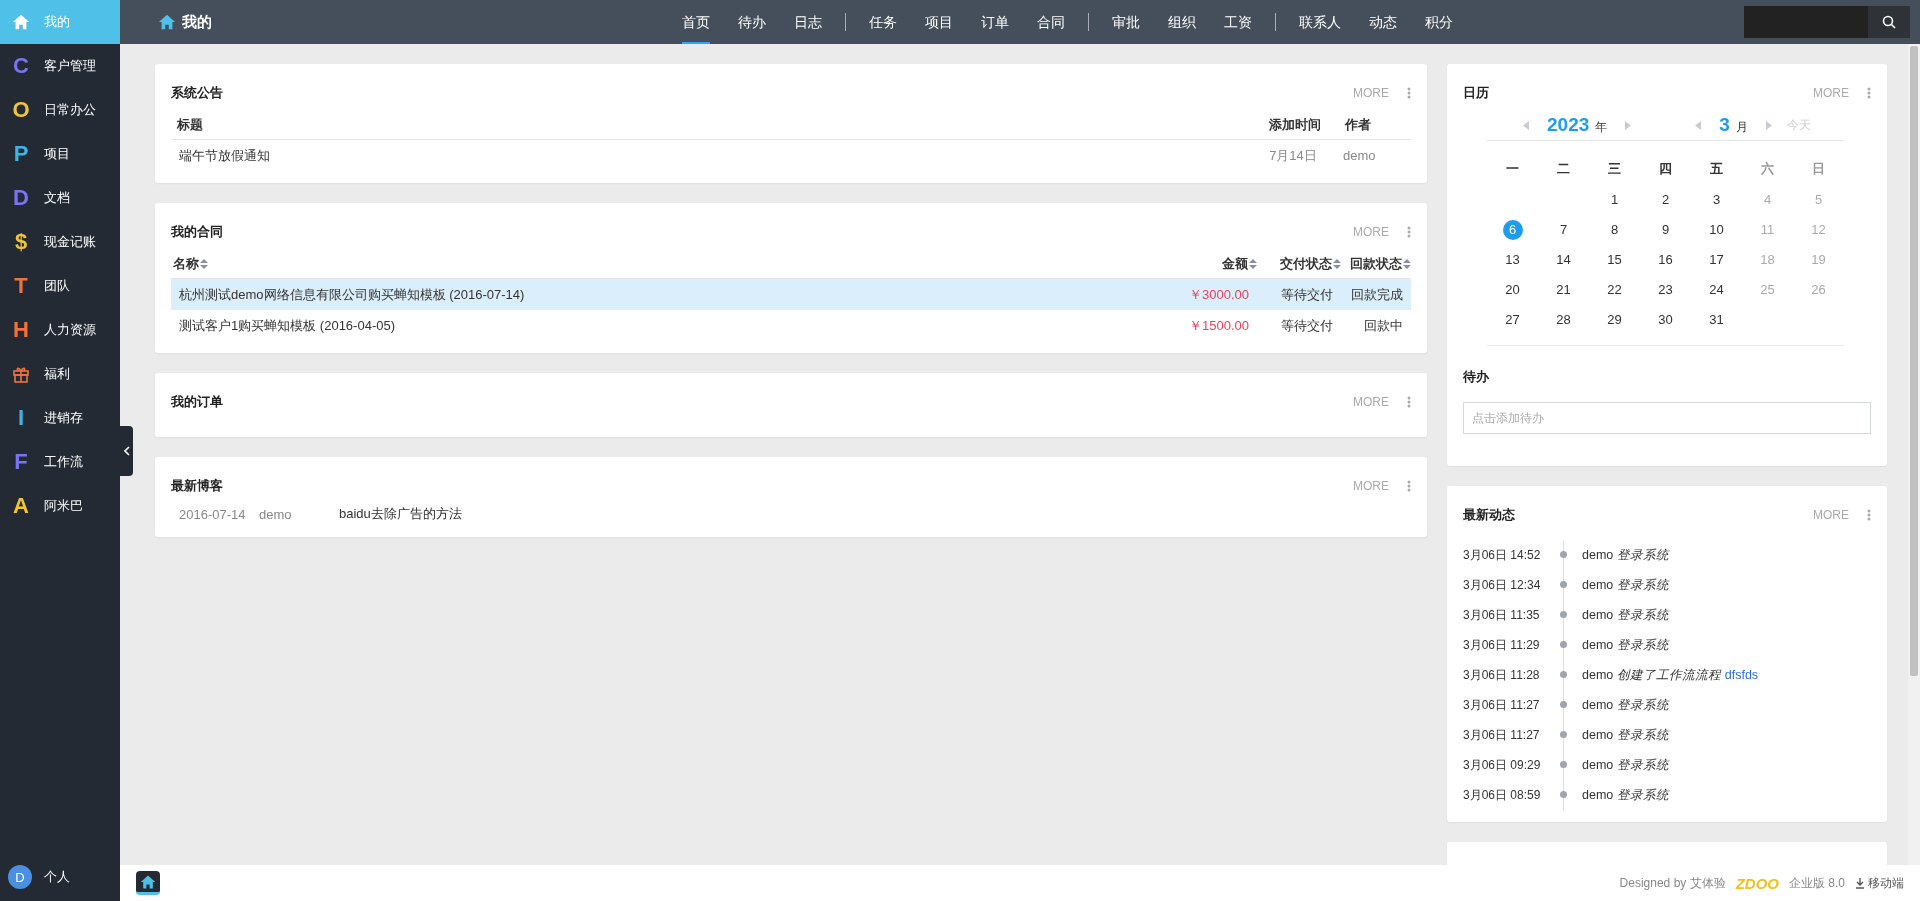 The height and width of the screenshot is (901, 1920). I want to click on table-cell-text: 回款完成, so click(1376, 294).